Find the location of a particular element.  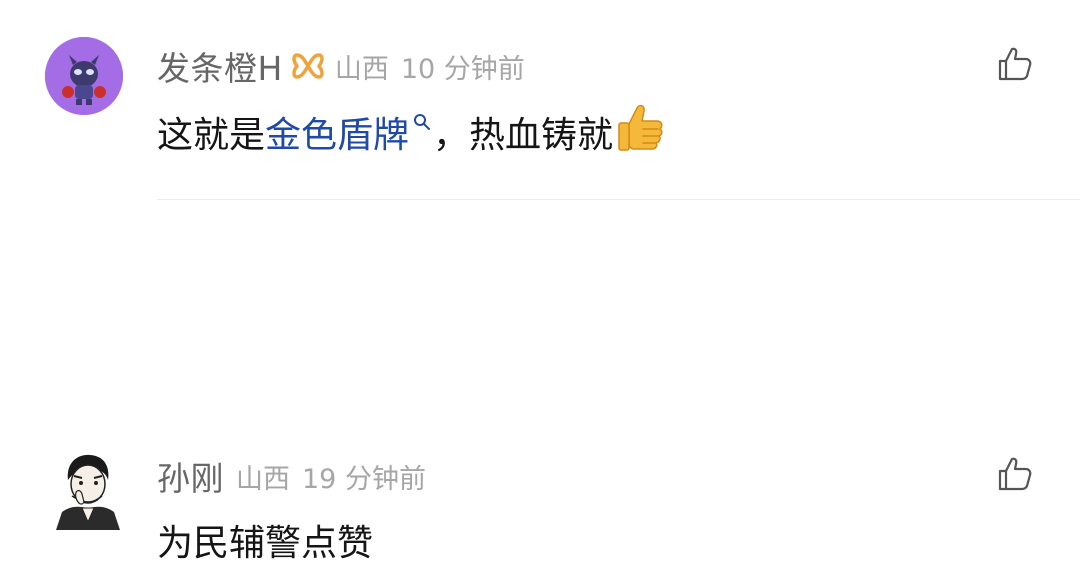

vip-badge-icon is located at coordinates (308, 66).